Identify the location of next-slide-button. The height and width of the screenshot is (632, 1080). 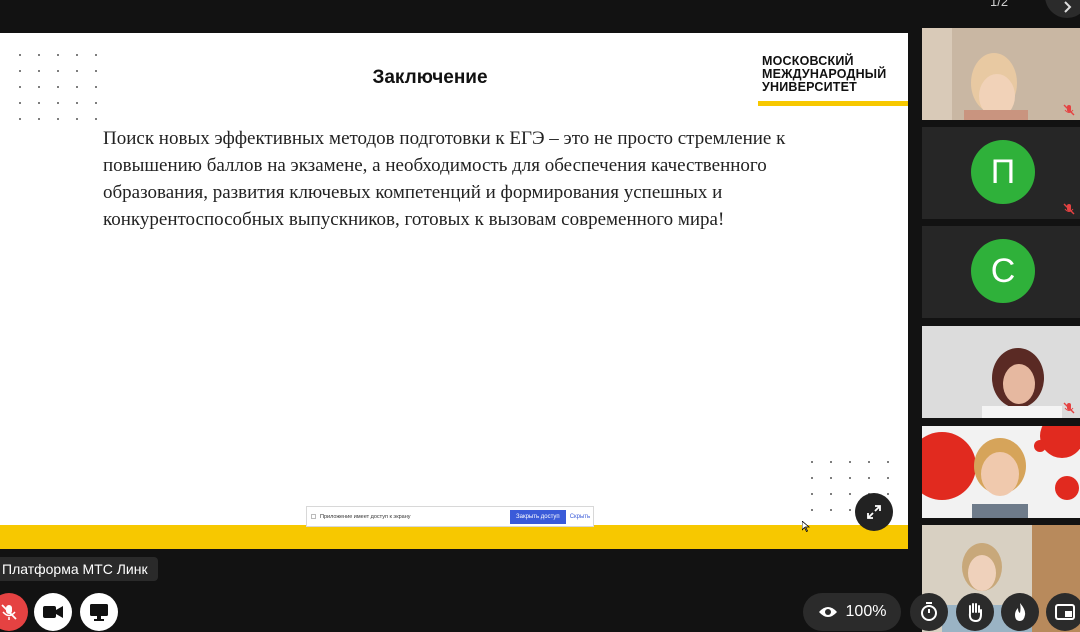
(1062, 9).